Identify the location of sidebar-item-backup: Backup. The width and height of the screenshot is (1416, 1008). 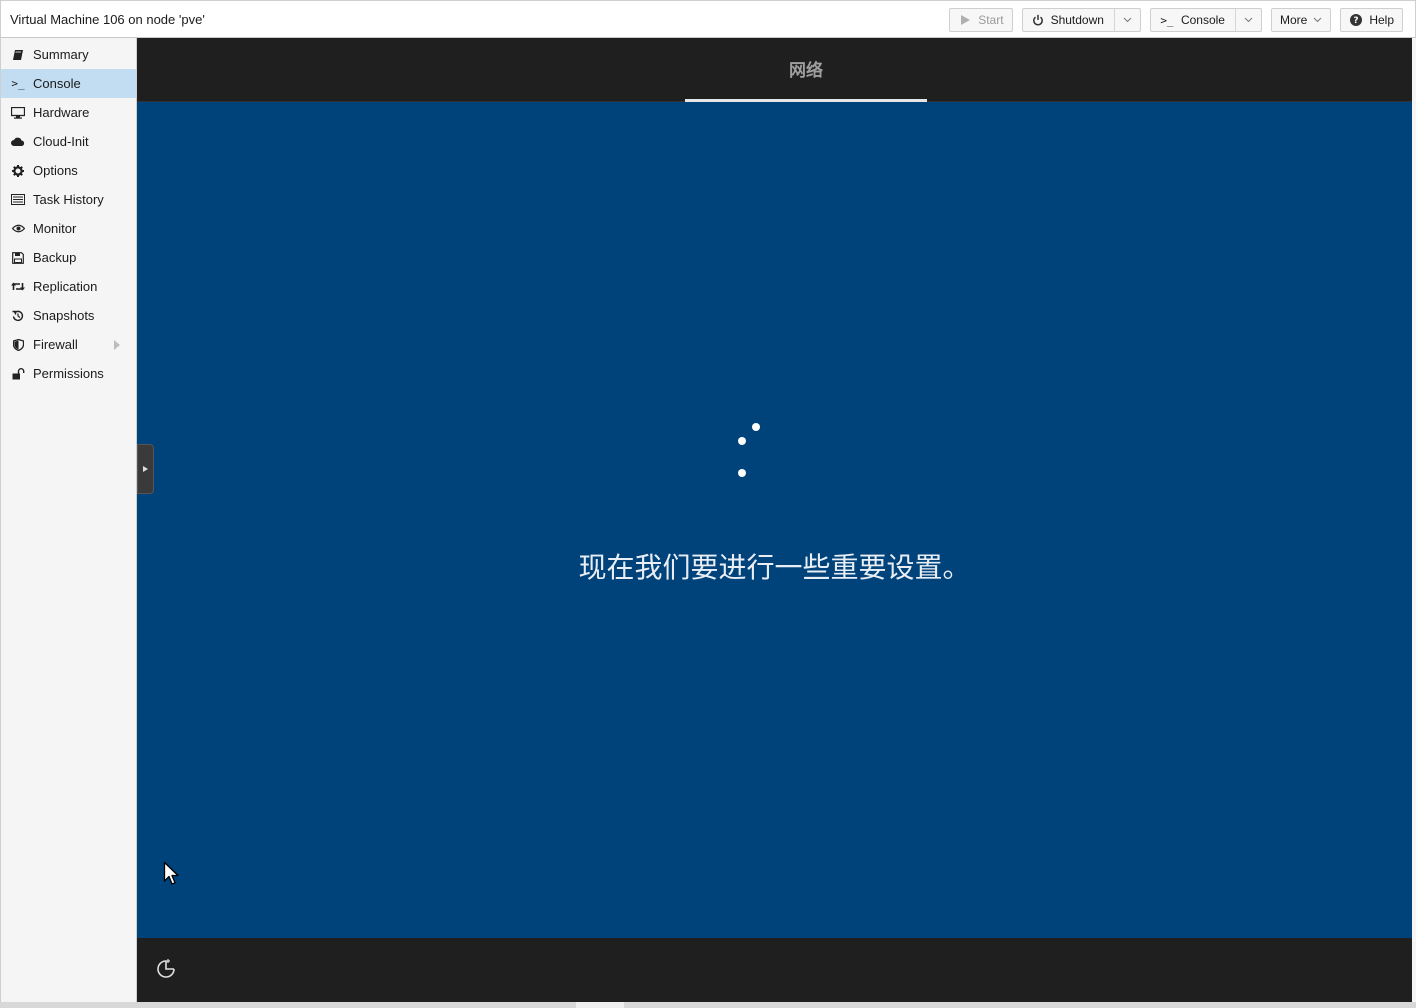
(68, 257).